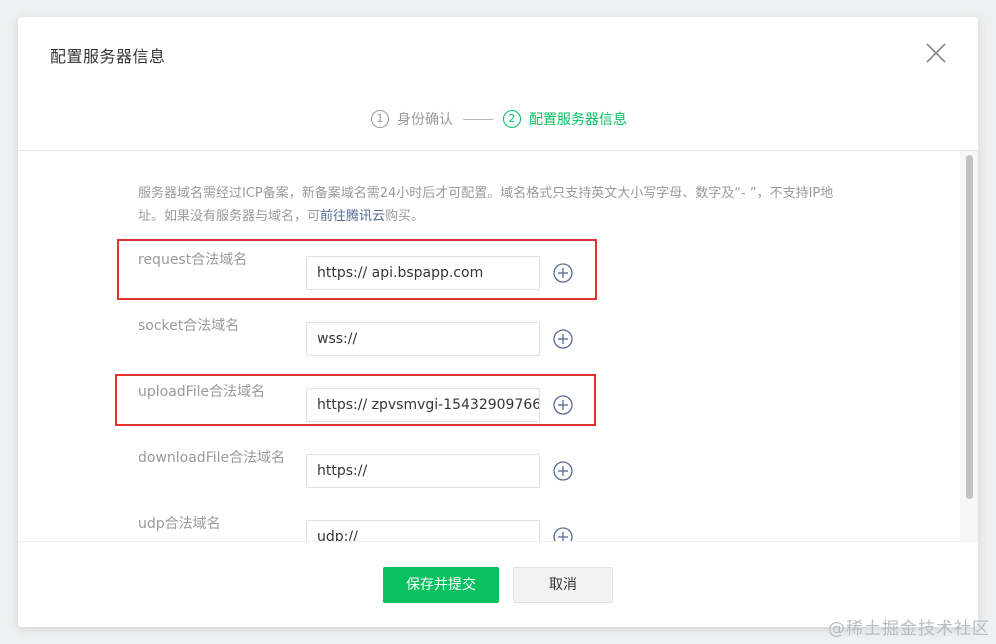 This screenshot has height=644, width=996. What do you see at coordinates (563, 534) in the screenshot?
I see `add-udp-domain-icon` at bounding box center [563, 534].